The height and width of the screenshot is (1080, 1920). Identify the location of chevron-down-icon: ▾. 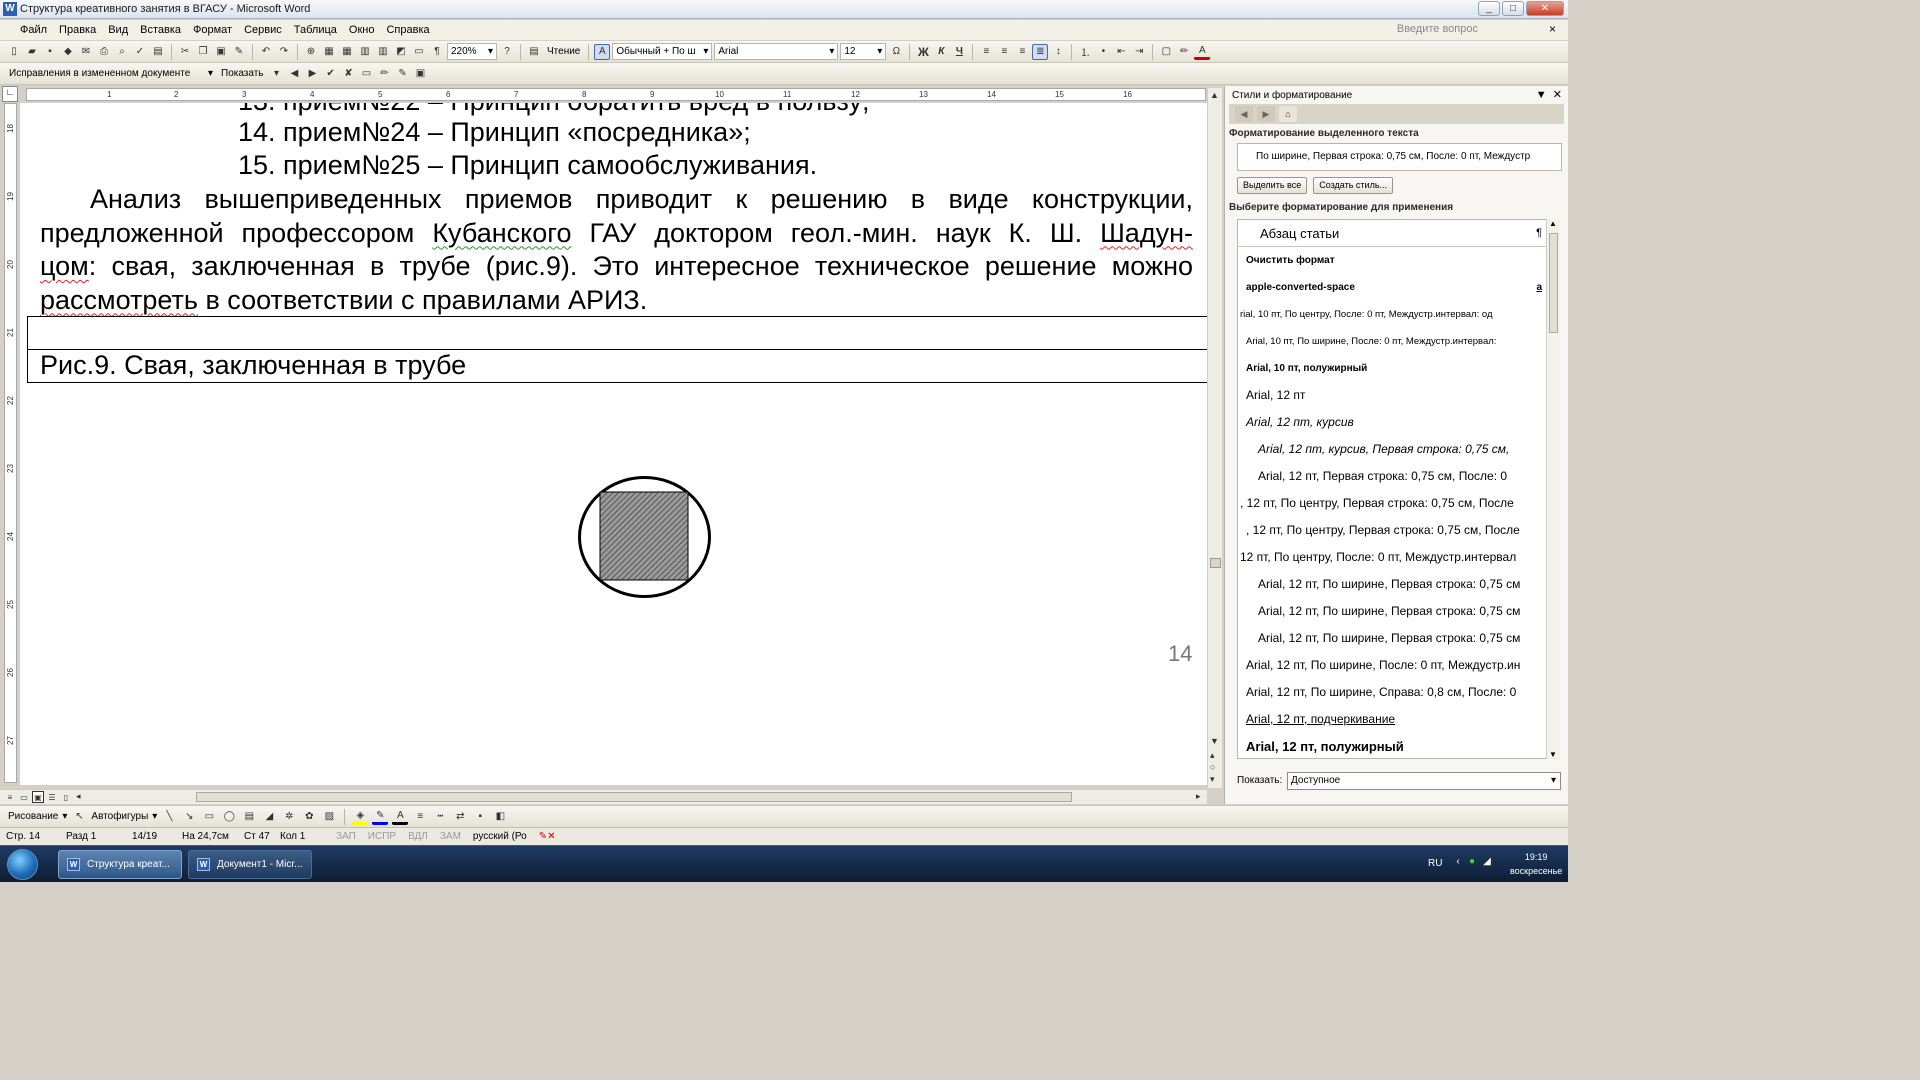
(277, 74).